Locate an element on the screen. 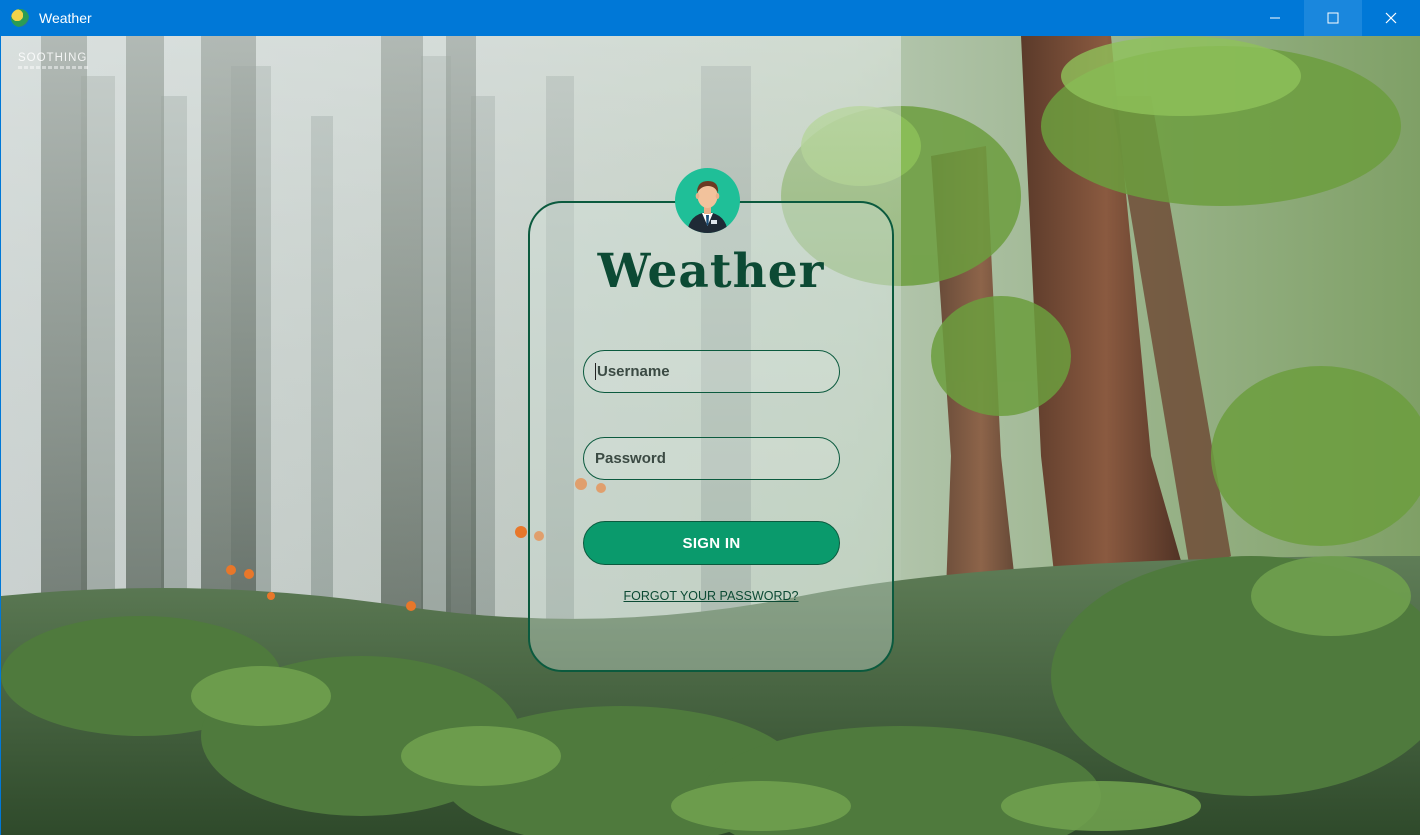  password-field: Password is located at coordinates (711, 458).